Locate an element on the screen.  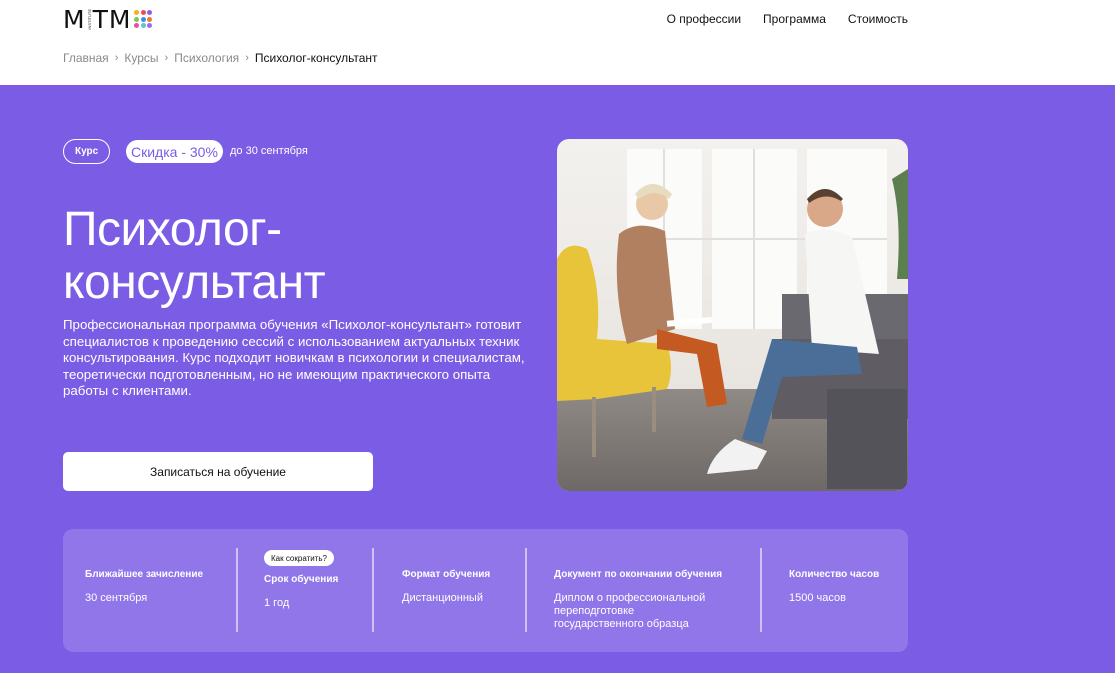
nav-about-profession: О профессии is located at coordinates (704, 19).